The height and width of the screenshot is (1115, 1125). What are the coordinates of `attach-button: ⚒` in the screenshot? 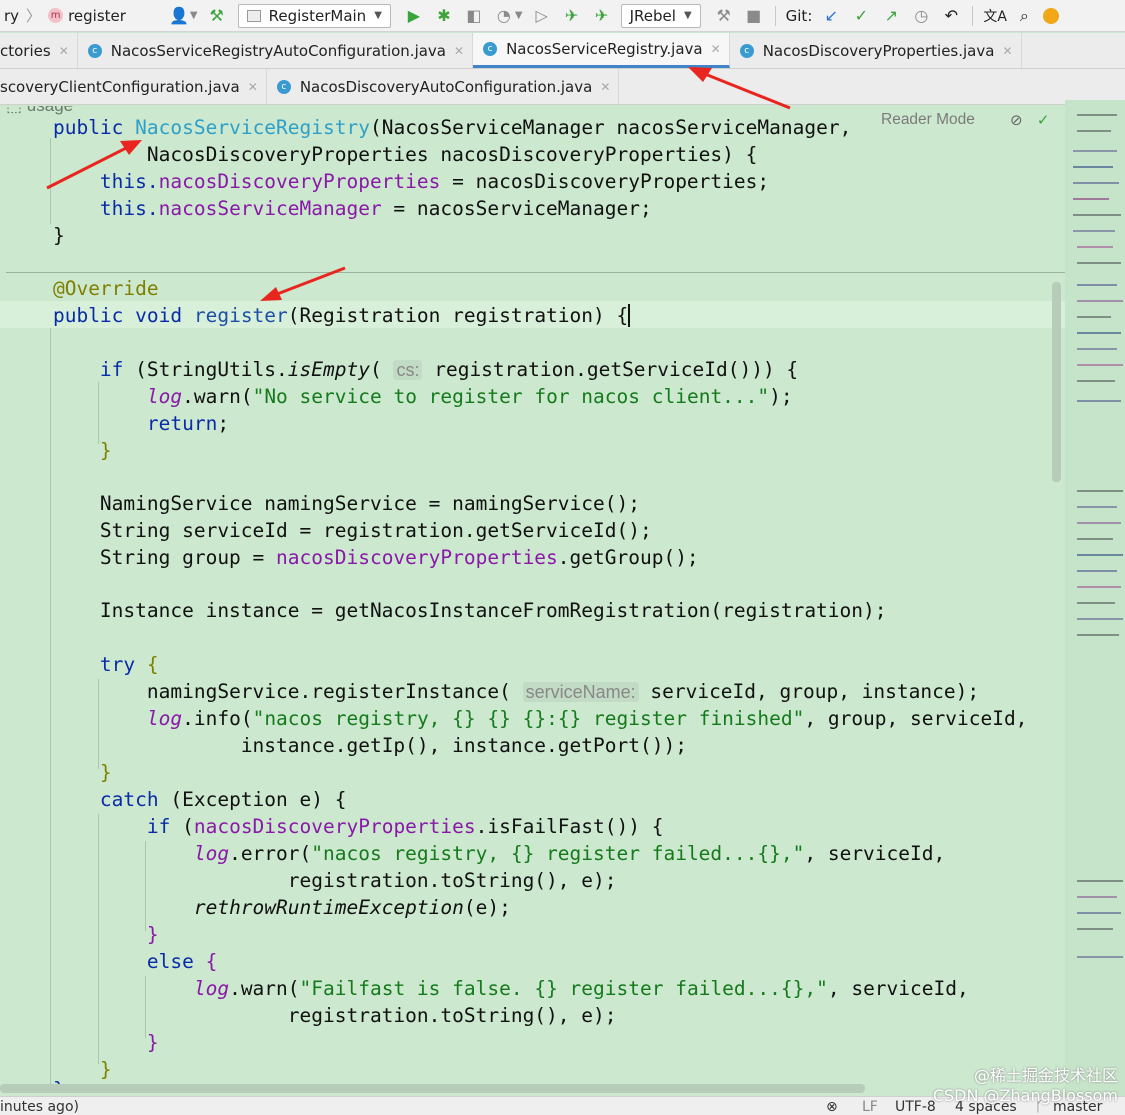 It's located at (724, 16).